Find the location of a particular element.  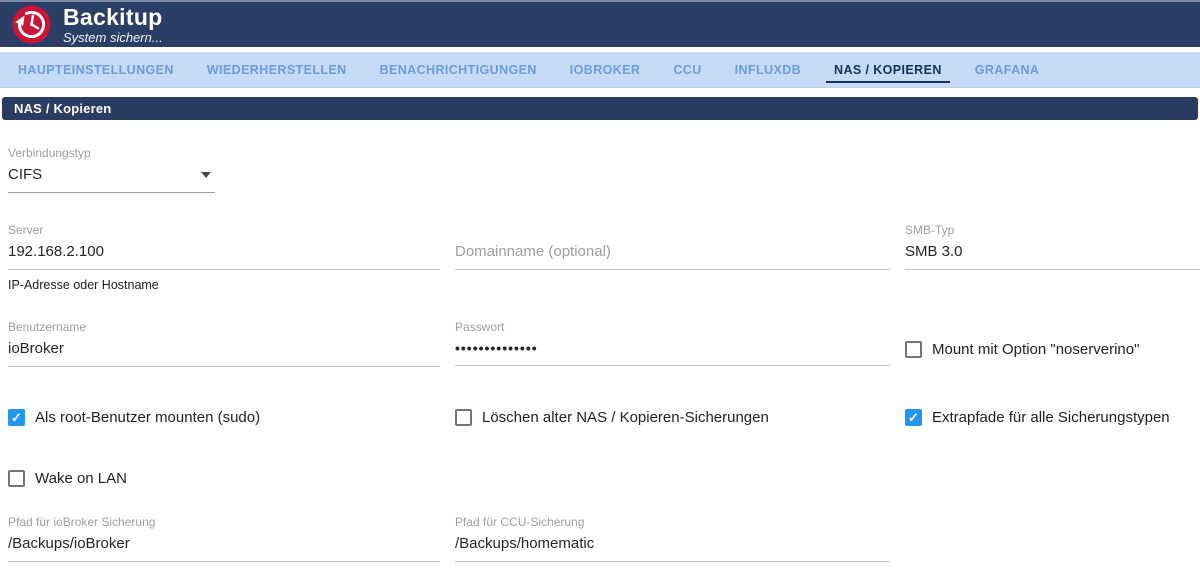

passwort-label: Passwort is located at coordinates (480, 327).